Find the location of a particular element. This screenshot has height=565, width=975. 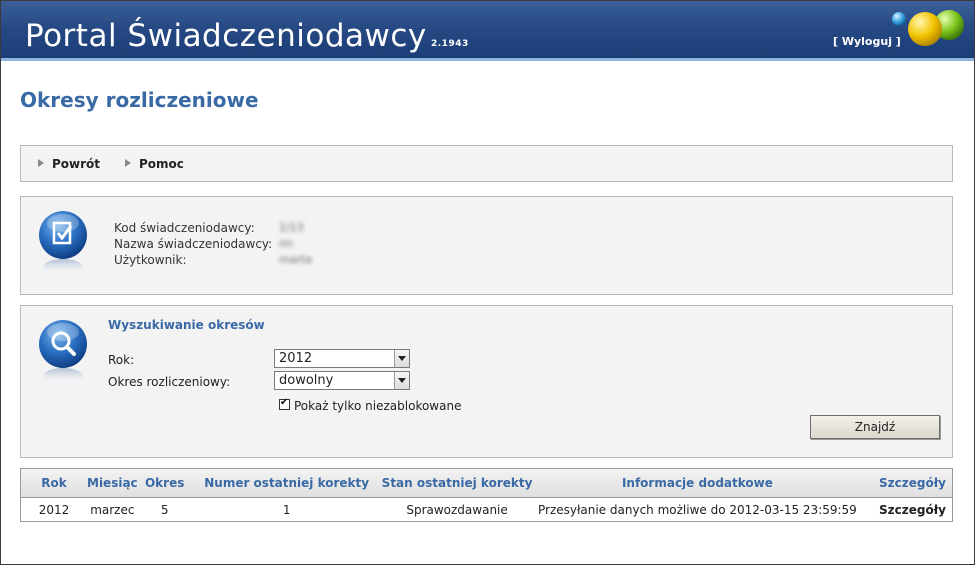

provider-code-value: 1/13 is located at coordinates (291, 227).